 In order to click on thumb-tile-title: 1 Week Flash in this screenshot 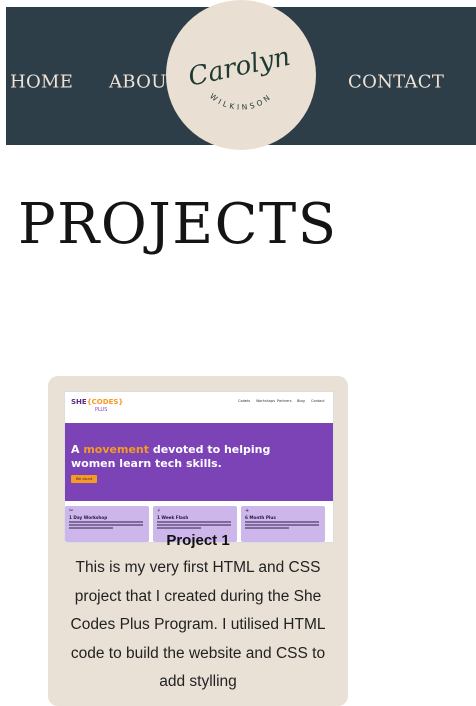, I will do `click(173, 517)`.